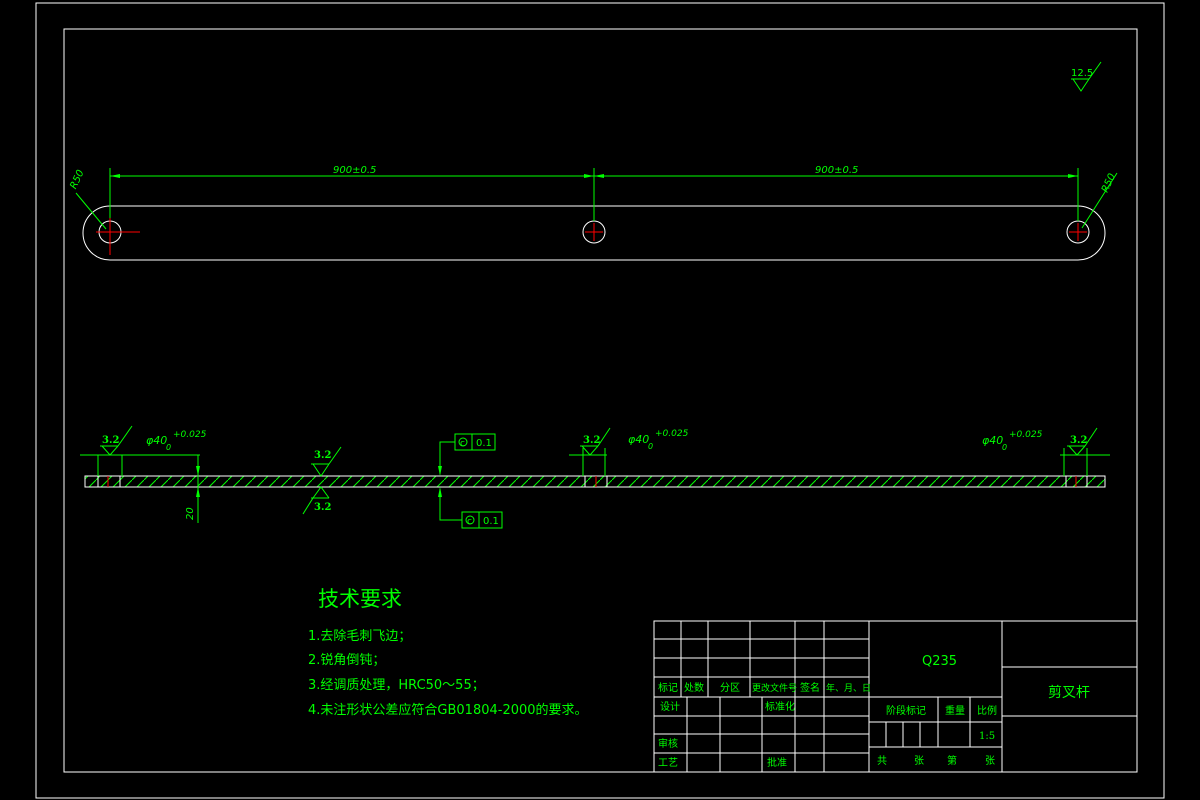 The width and height of the screenshot is (1200, 800). Describe the element at coordinates (1078, 440) in the screenshot. I see `roughness-value-5: 3.2` at that location.